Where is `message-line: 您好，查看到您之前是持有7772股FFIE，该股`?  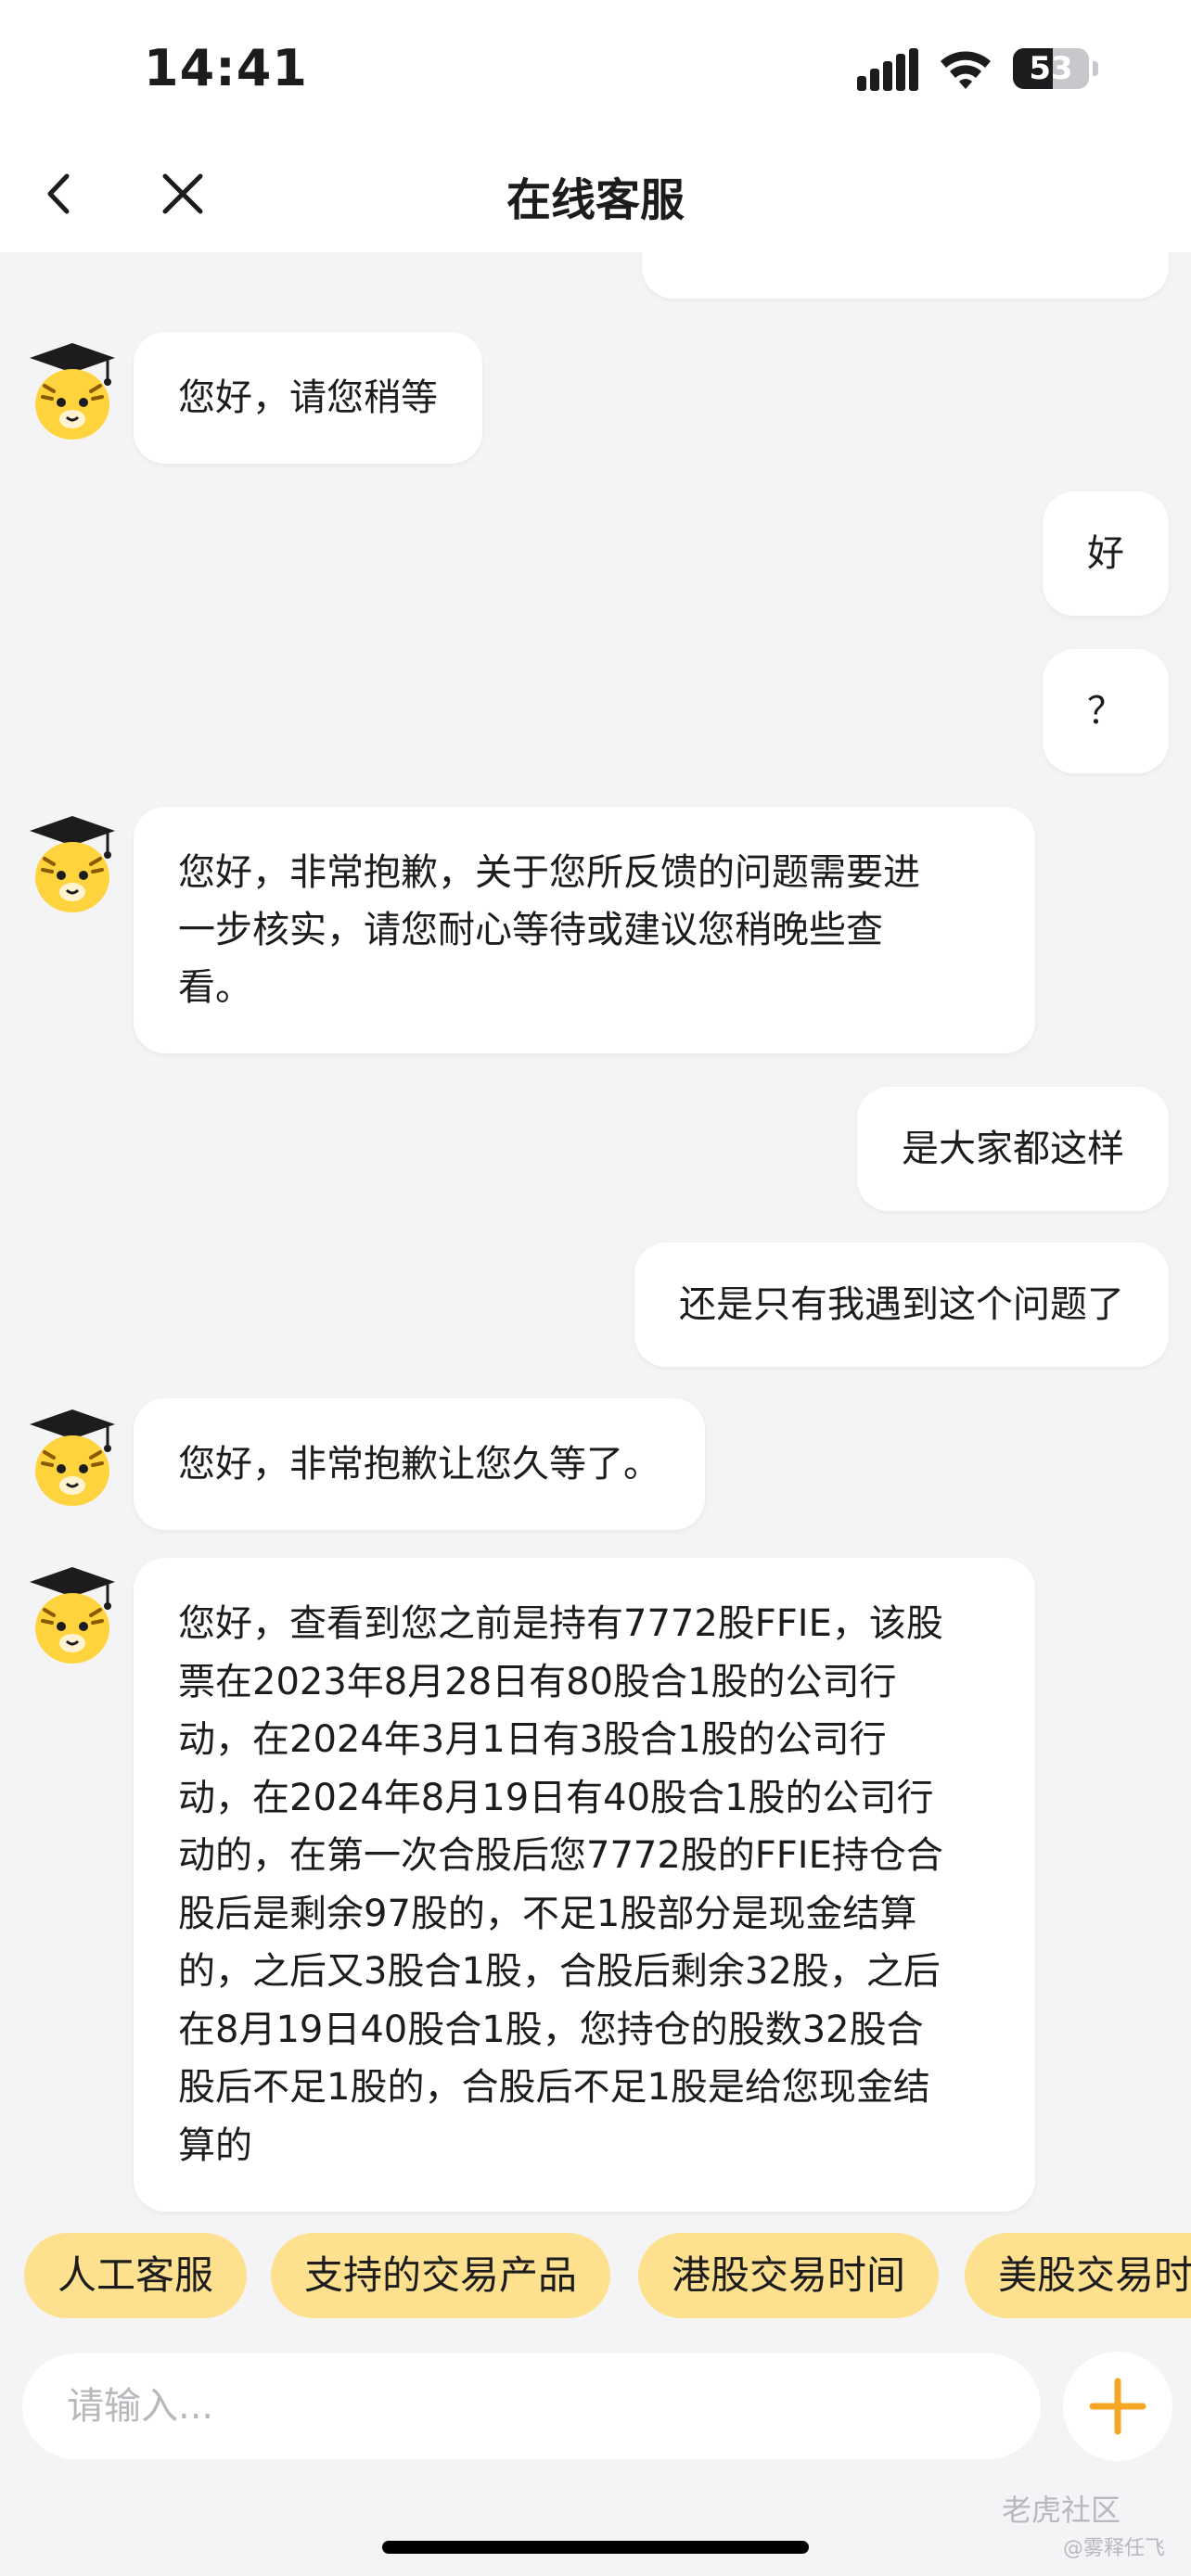 message-line: 您好，查看到您之前是持有7772股FFIE，该股 is located at coordinates (560, 1624).